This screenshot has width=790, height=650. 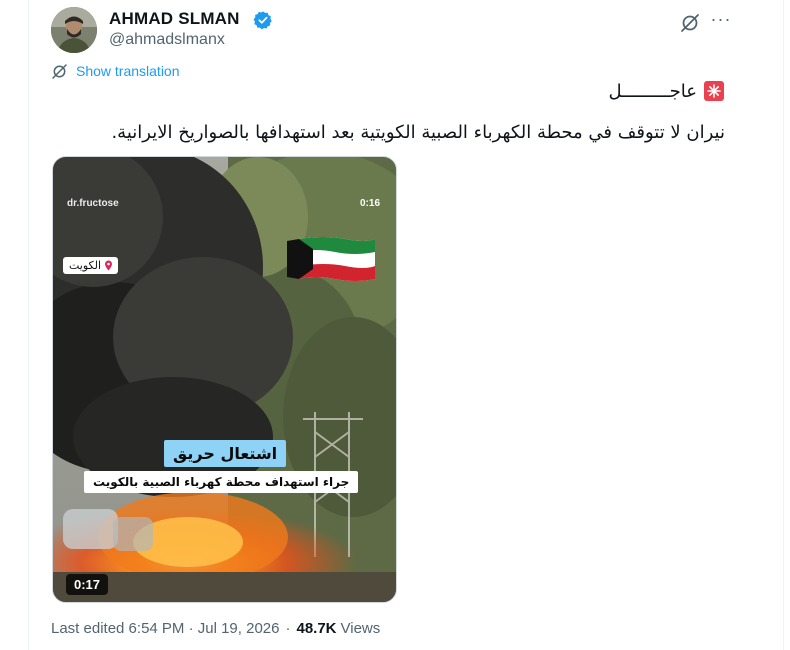 I want to click on show-translation-link: Show translation, so click(x=115, y=71).